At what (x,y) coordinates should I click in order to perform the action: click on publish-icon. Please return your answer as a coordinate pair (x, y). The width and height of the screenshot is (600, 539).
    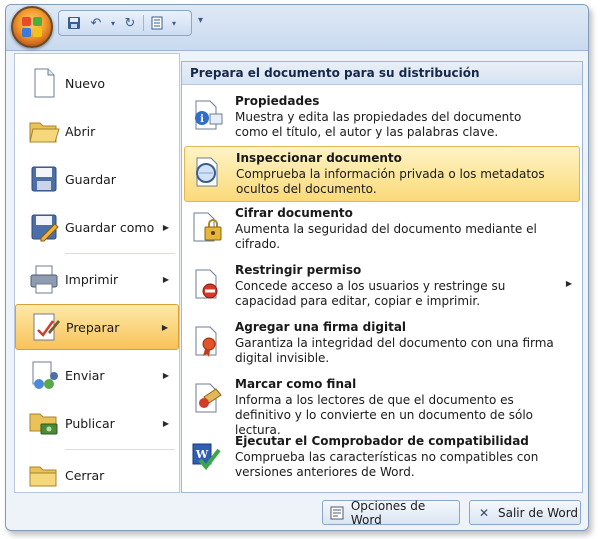
    Looking at the image, I should click on (44, 423).